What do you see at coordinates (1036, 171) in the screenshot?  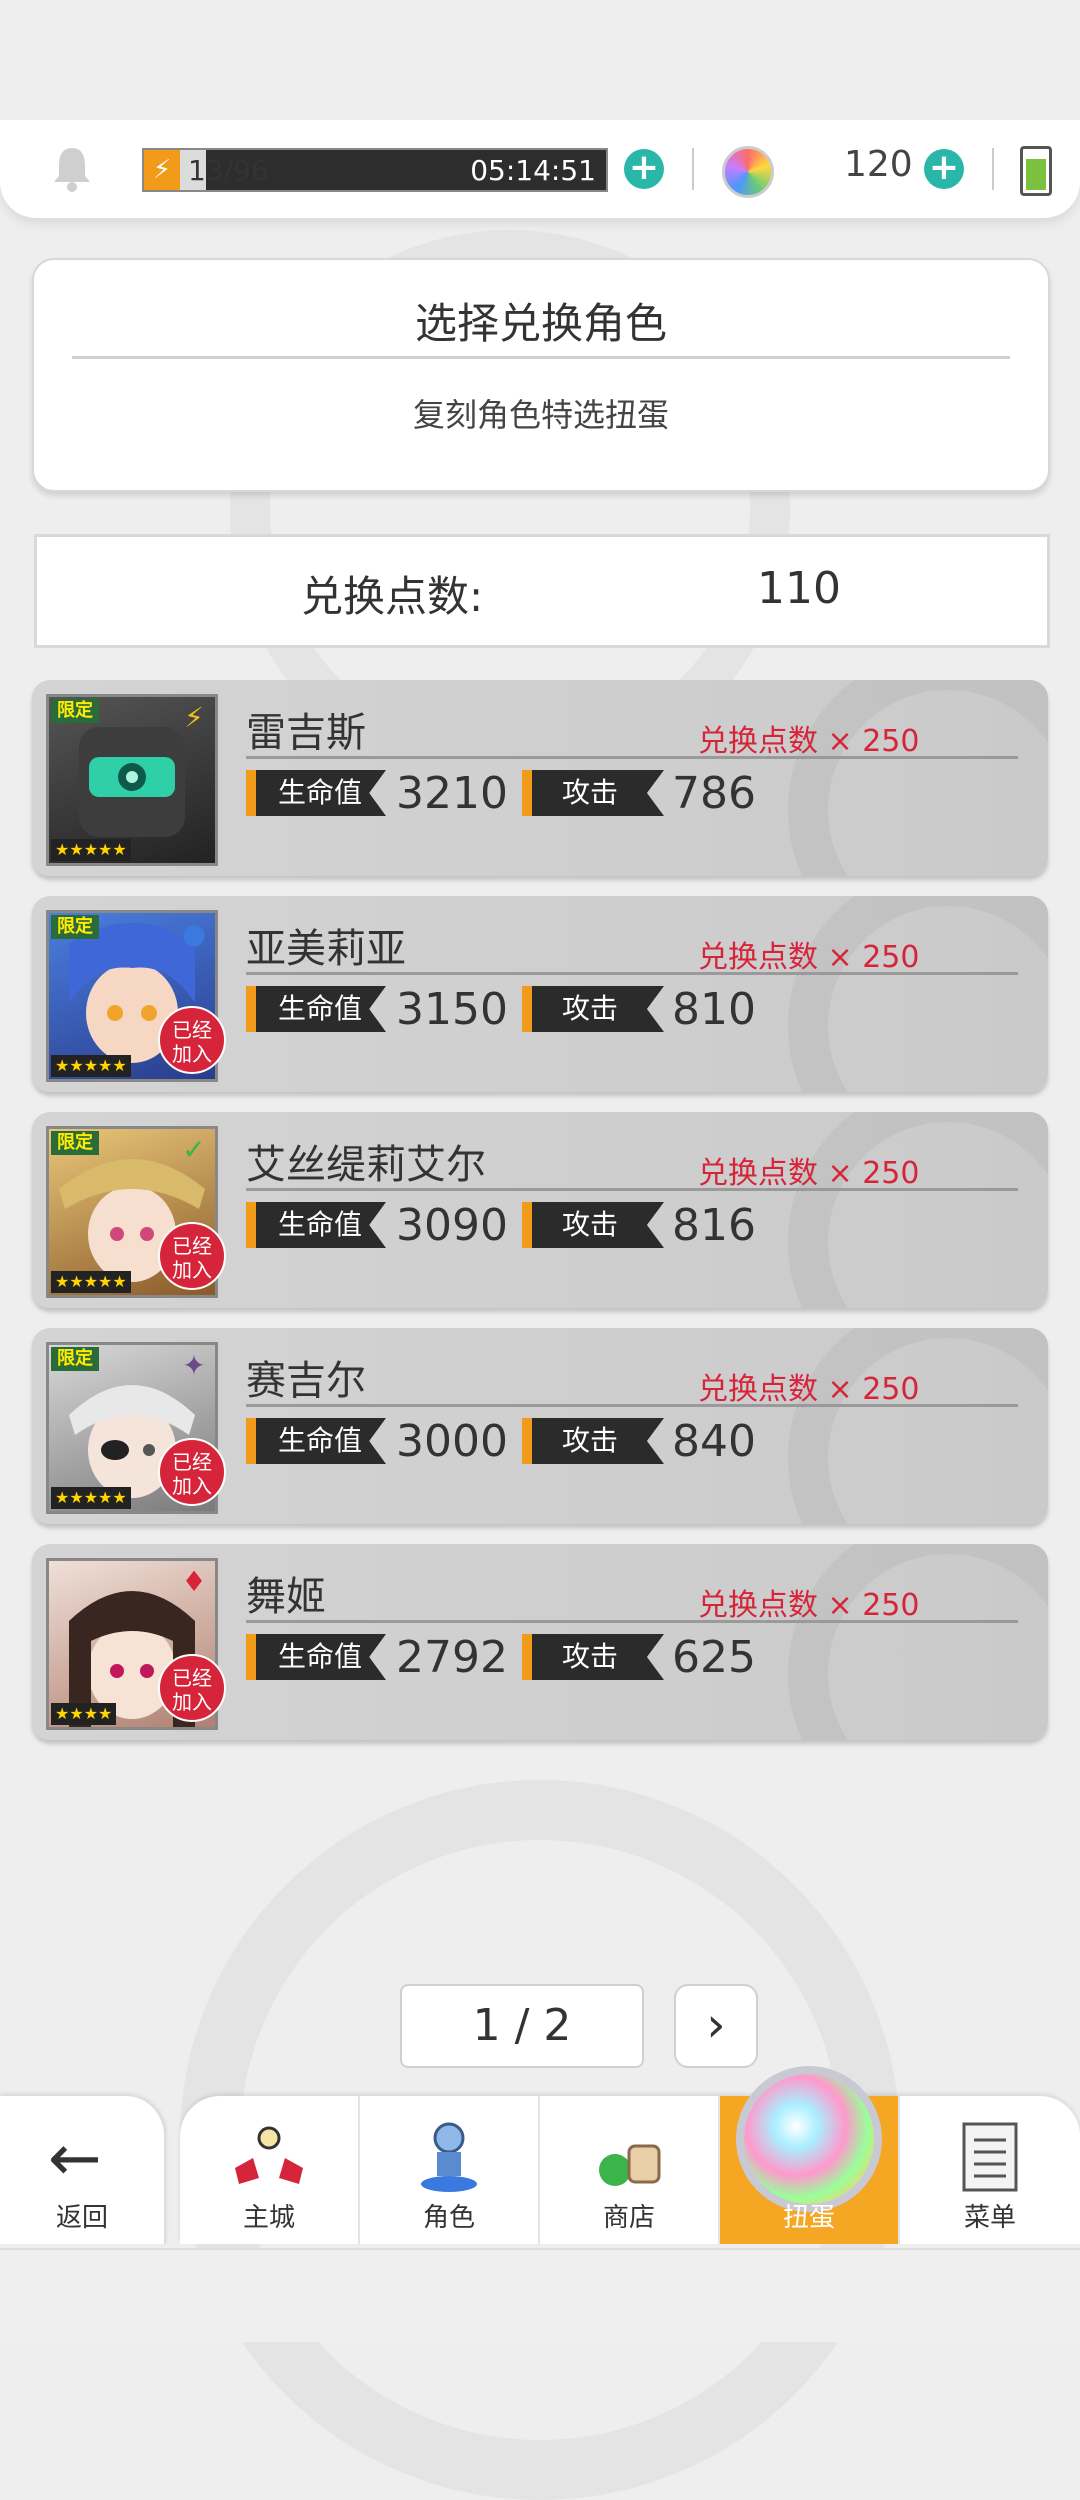 I see `battery-icon` at bounding box center [1036, 171].